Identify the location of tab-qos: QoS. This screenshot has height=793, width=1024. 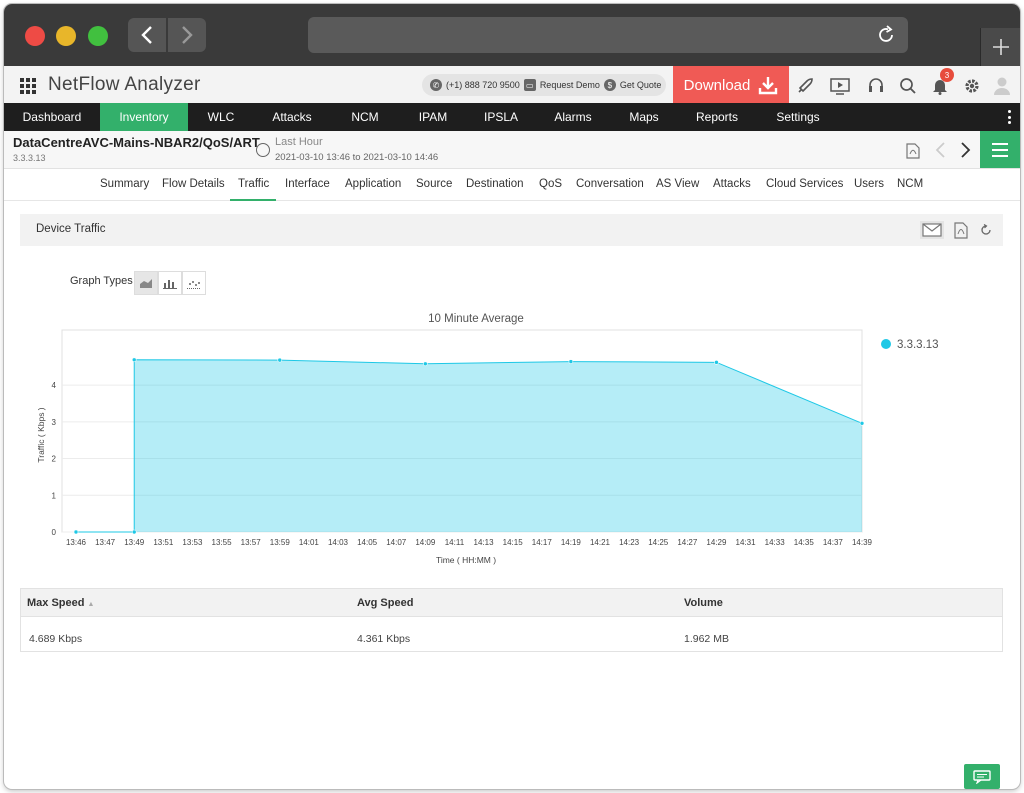
(550, 184).